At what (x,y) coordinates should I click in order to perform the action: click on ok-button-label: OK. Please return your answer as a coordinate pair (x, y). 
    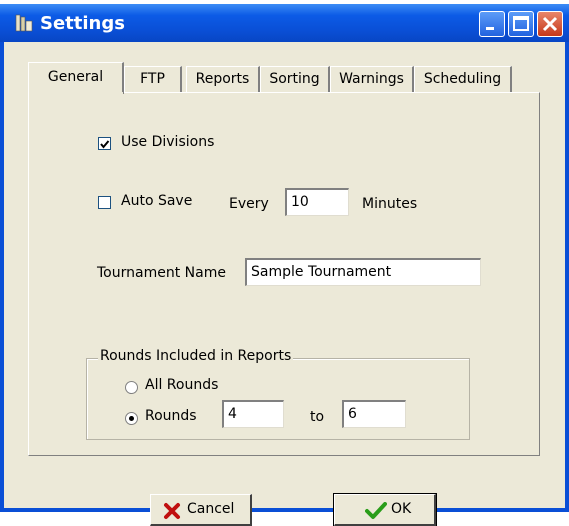
    Looking at the image, I should click on (401, 509).